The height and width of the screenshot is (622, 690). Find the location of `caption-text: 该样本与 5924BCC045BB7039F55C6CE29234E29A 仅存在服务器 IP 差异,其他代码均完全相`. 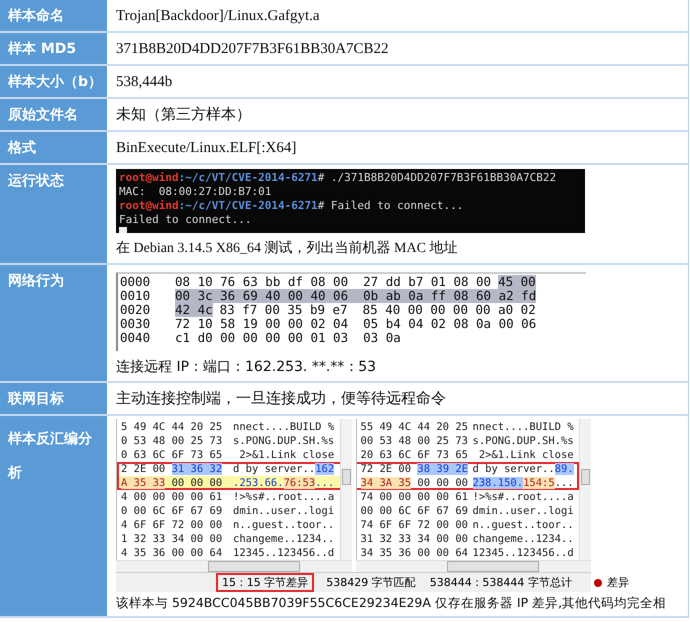

caption-text: 该样本与 5924BCC045BB7039F55C6CE29234E29A 仅存在服务器 IP 差异,其他代码均完全相 is located at coordinates (392, 603).